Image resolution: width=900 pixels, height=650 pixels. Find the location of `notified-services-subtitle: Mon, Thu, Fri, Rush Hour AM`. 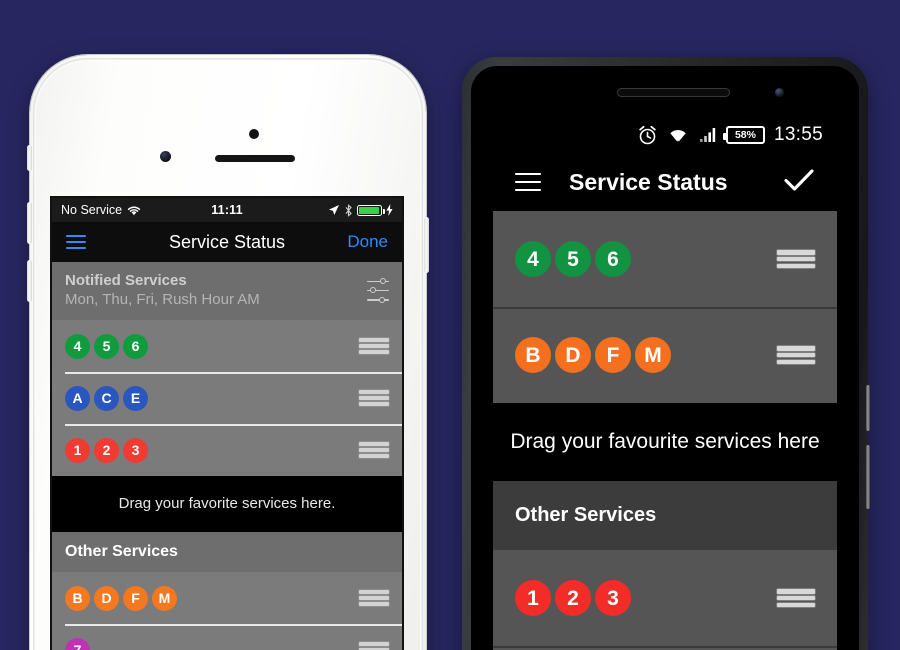

notified-services-subtitle: Mon, Thu, Fri, Rush Hour AM is located at coordinates (162, 299).